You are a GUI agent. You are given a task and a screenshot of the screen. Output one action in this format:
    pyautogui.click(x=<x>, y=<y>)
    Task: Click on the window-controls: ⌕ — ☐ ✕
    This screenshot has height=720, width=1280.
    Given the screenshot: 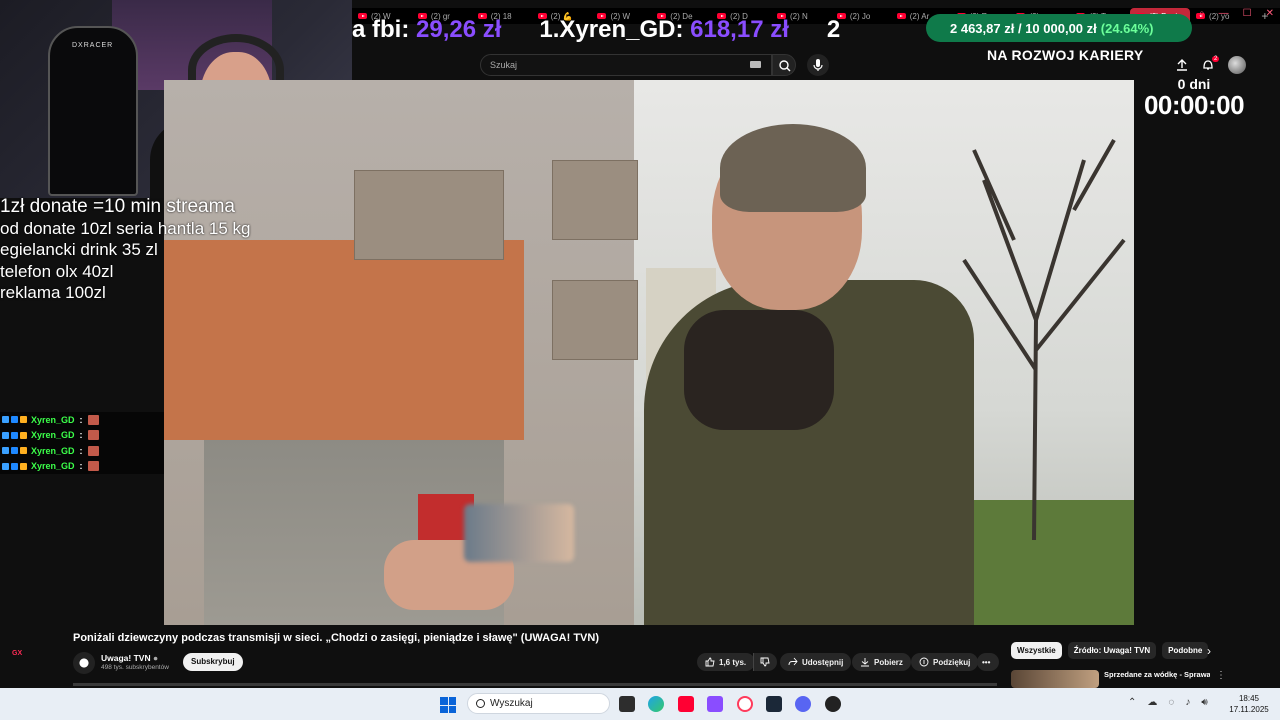 What is the action you would take?
    pyautogui.click(x=1236, y=13)
    